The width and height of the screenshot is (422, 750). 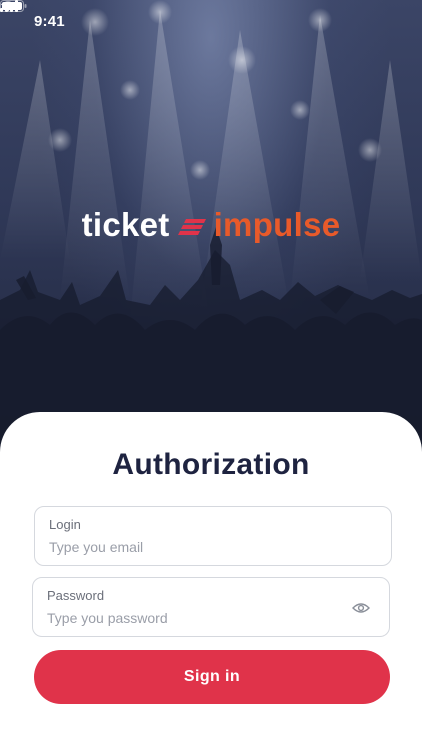 I want to click on password-label: Password, so click(x=76, y=595).